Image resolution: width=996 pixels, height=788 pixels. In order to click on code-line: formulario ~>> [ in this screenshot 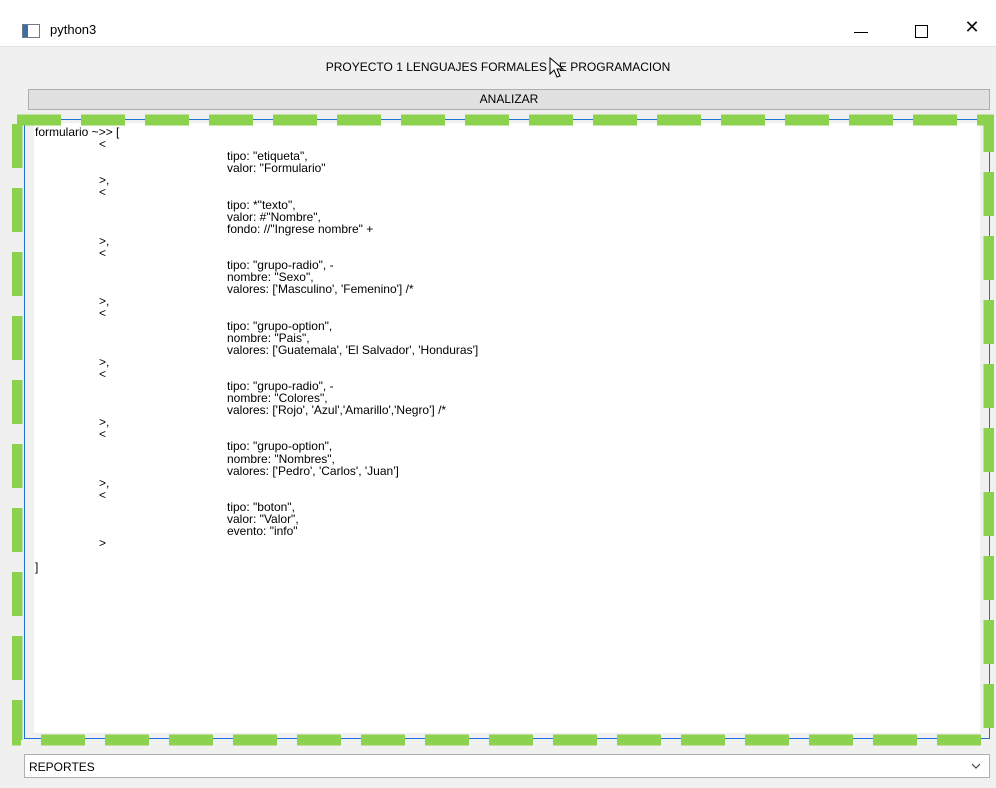, I will do `click(77, 132)`.